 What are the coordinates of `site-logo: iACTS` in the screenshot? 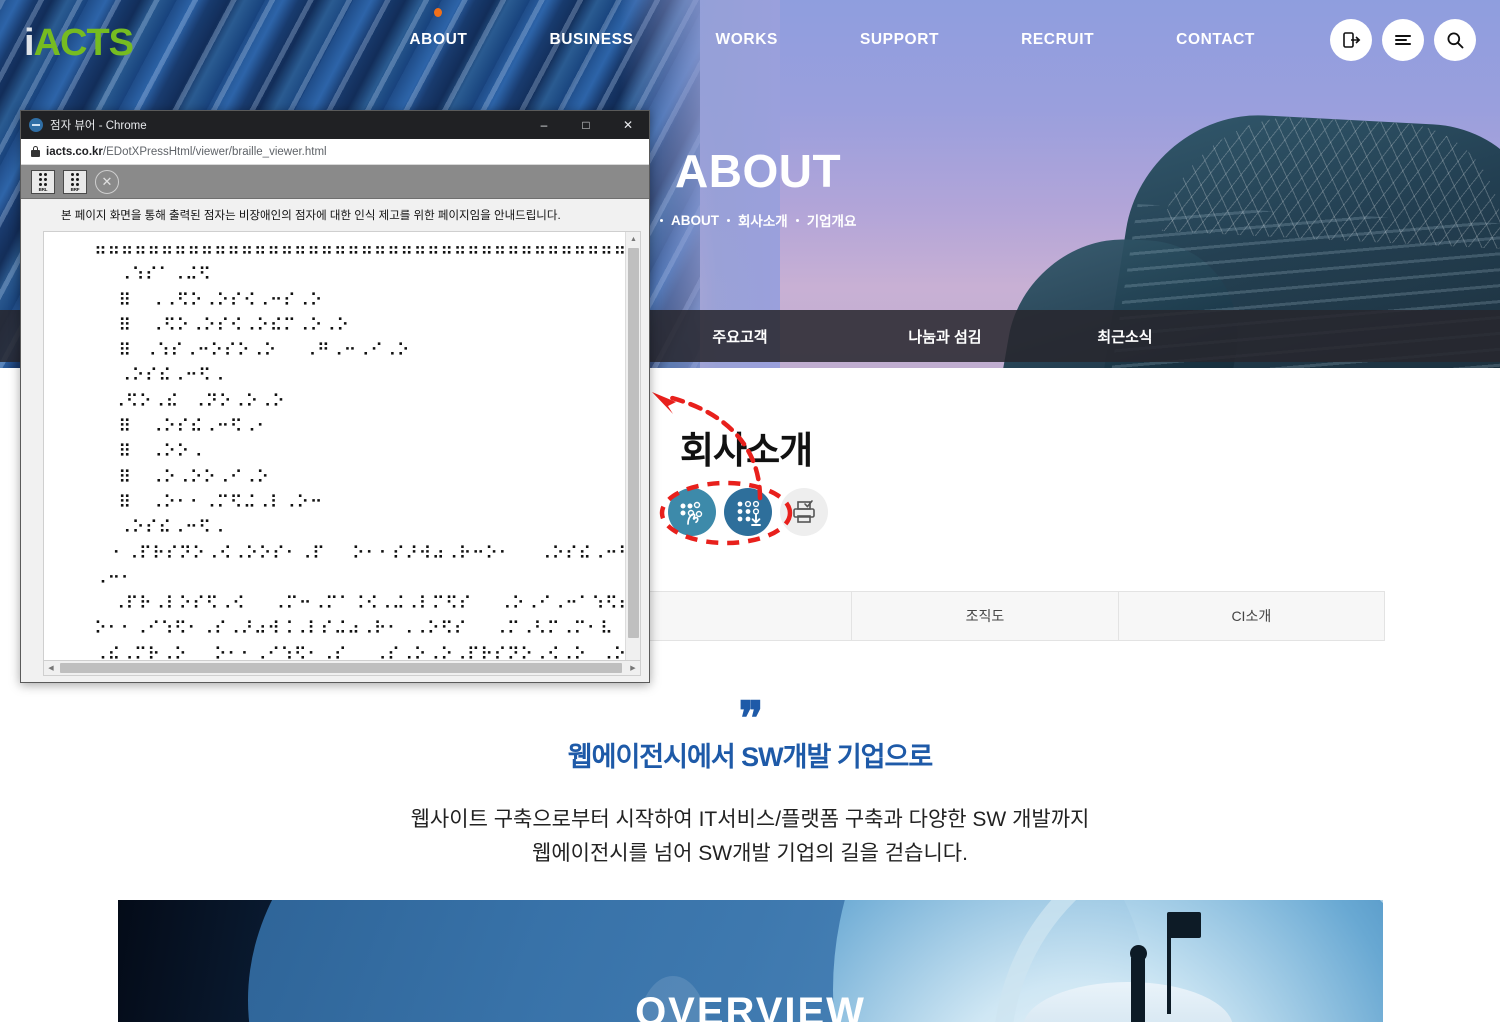 It's located at (78, 43).